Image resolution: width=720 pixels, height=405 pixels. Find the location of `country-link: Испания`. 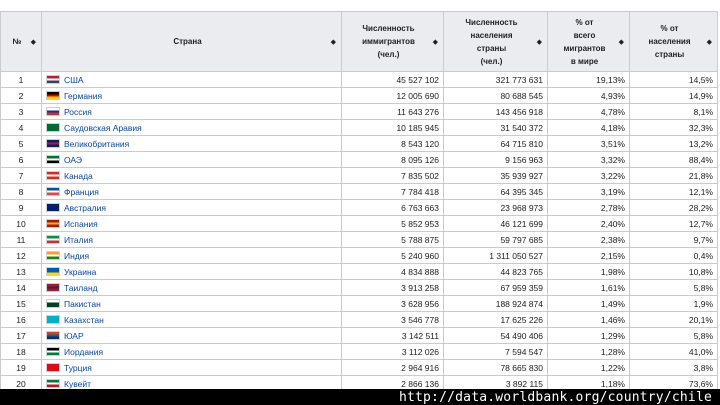

country-link: Испания is located at coordinates (81, 224).